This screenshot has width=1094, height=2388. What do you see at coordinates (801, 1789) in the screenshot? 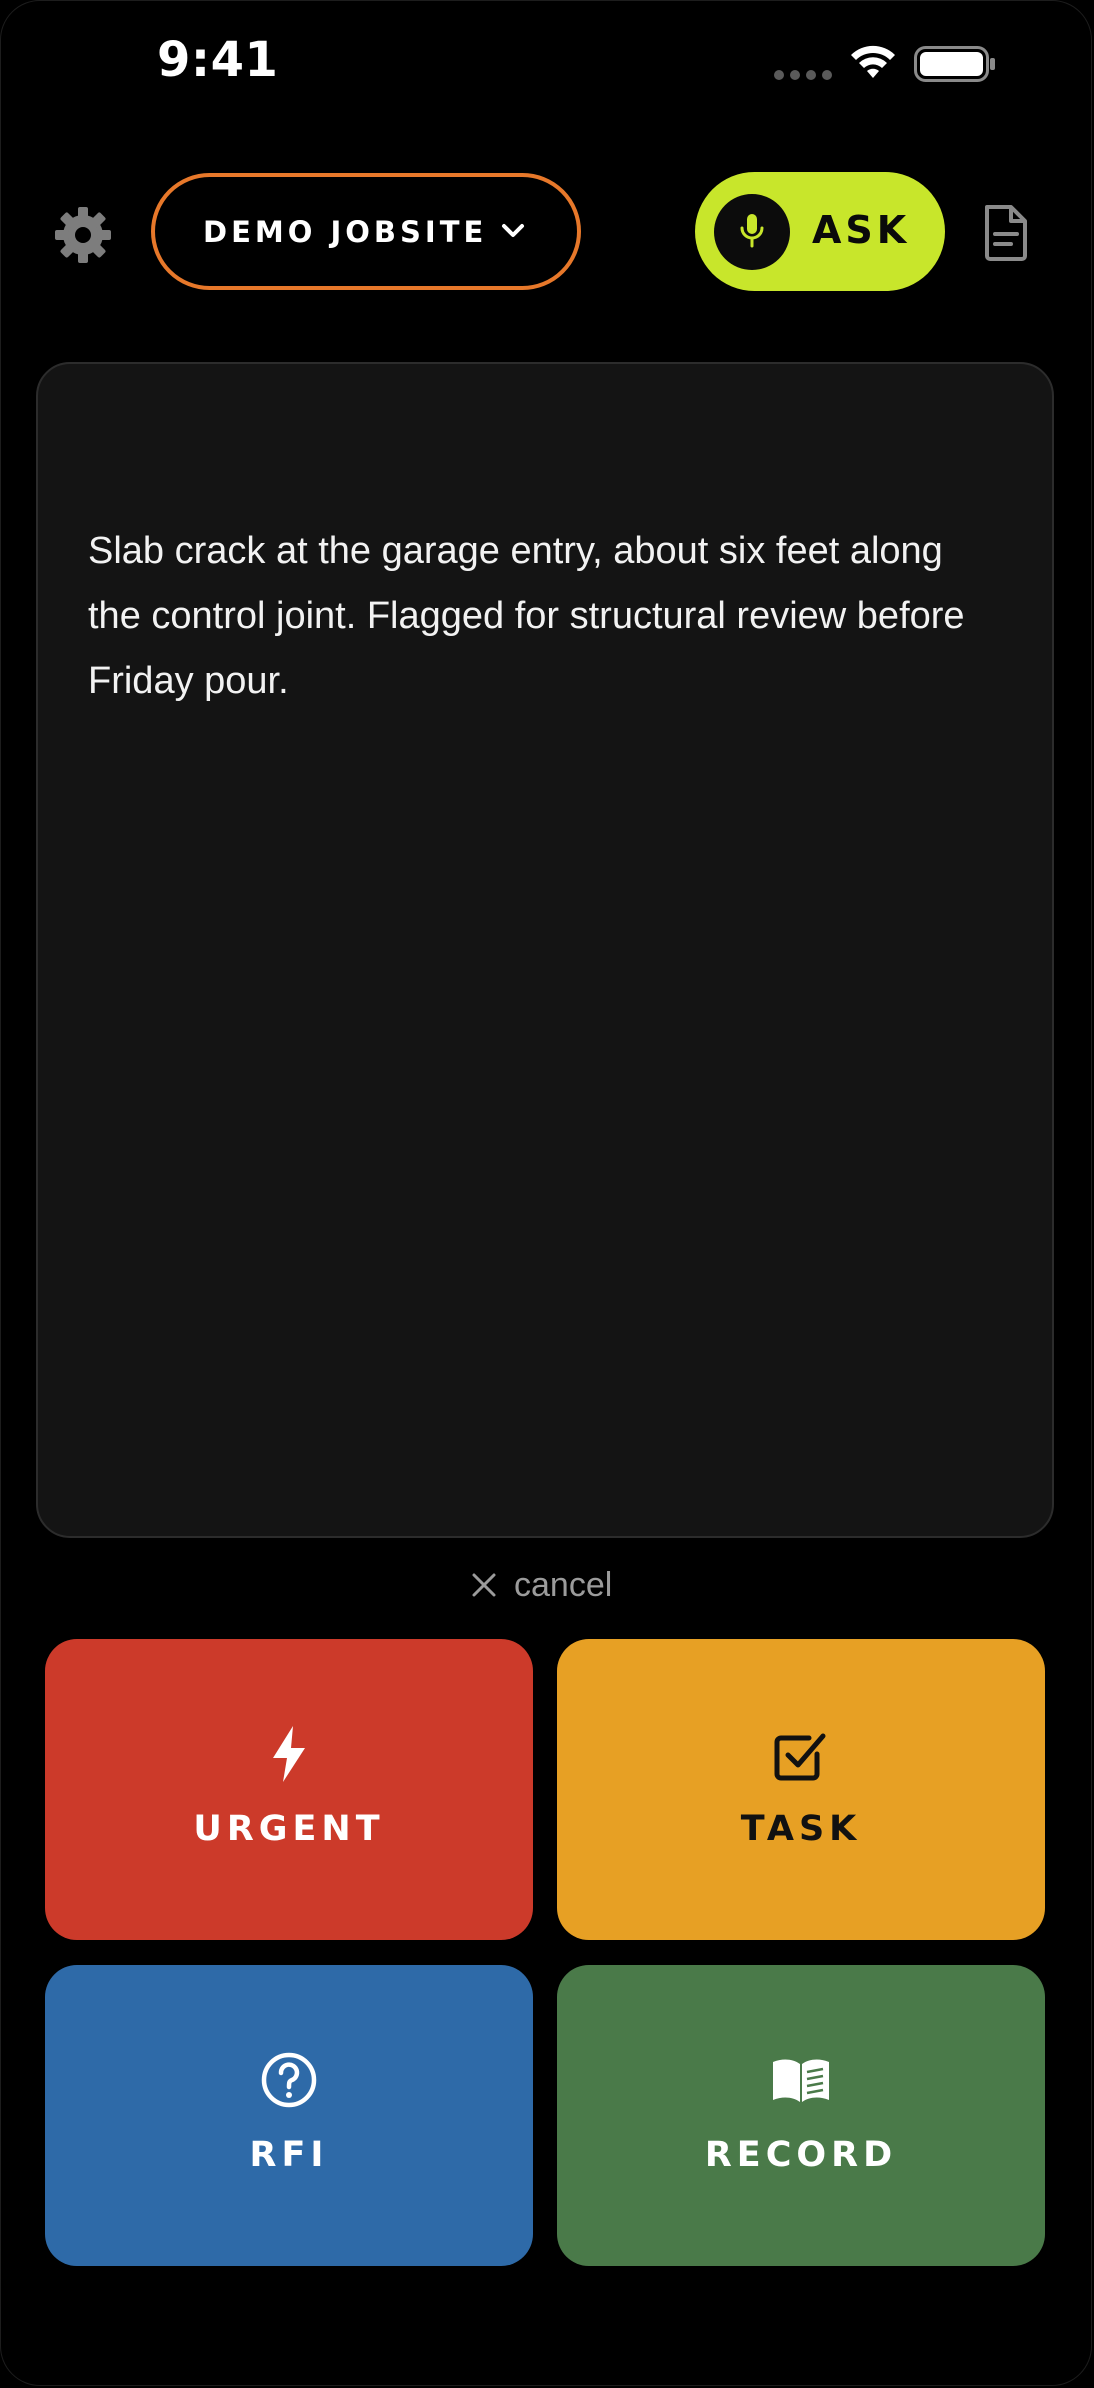
I see `task-button: TASK` at bounding box center [801, 1789].